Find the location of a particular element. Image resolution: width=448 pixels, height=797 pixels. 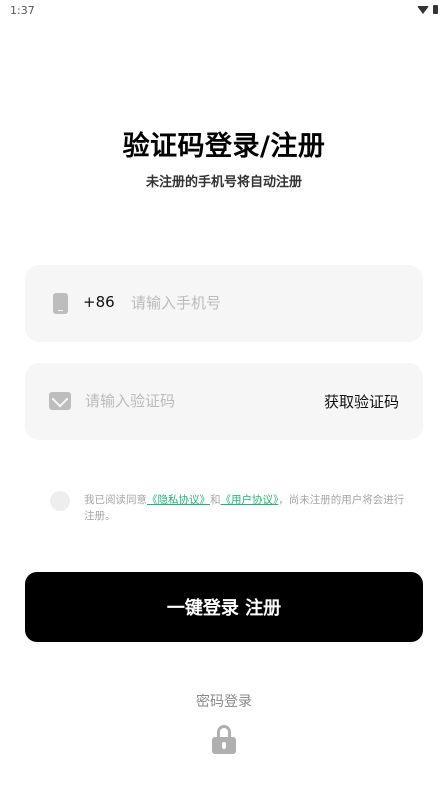

status-icons is located at coordinates (427, 9).